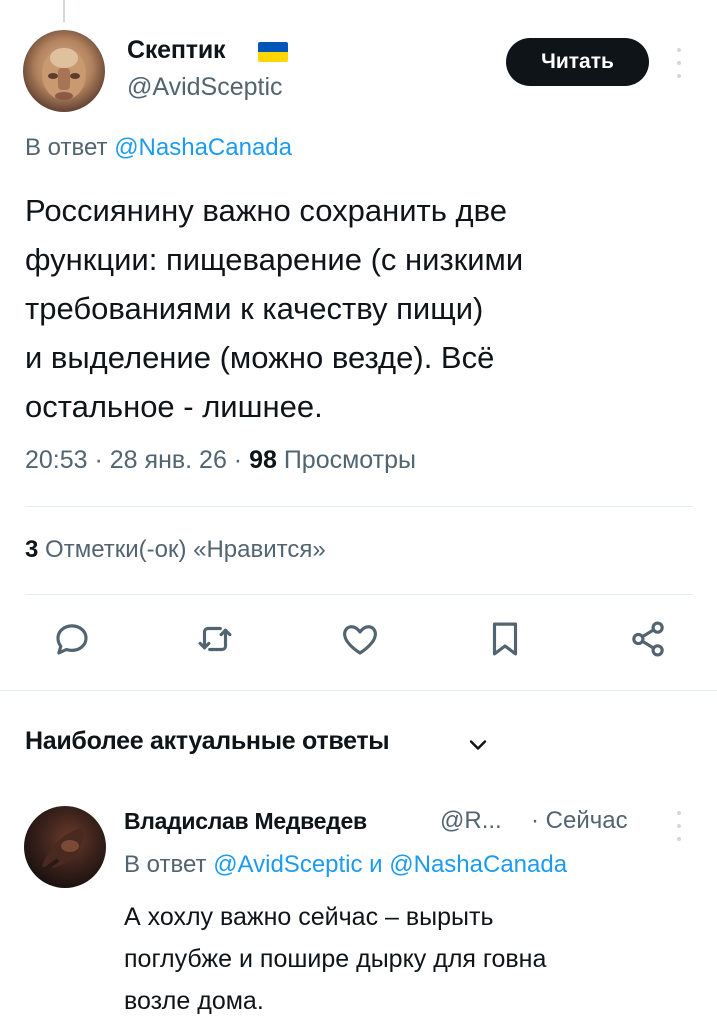 This screenshot has height=1029, width=717. I want to click on bookmark-action-button, so click(505, 639).